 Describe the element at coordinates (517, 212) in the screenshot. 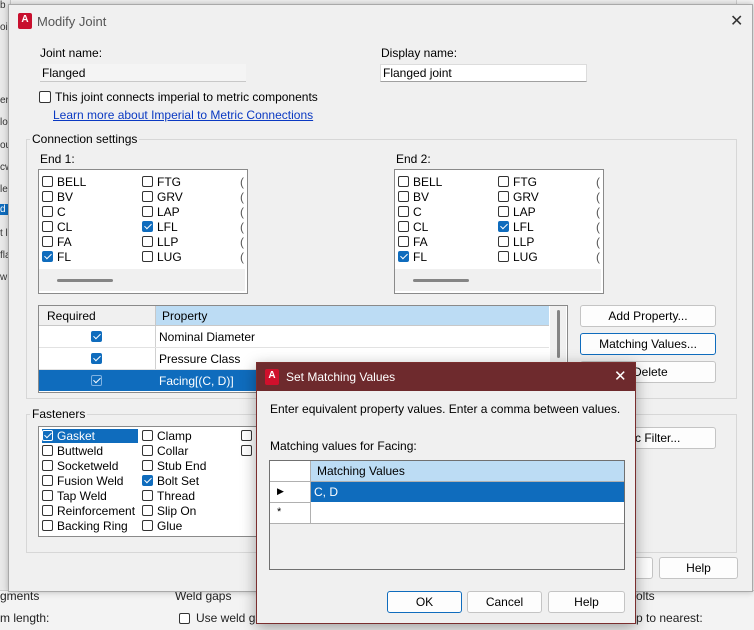

I see `end2-item-lap: LAP` at that location.